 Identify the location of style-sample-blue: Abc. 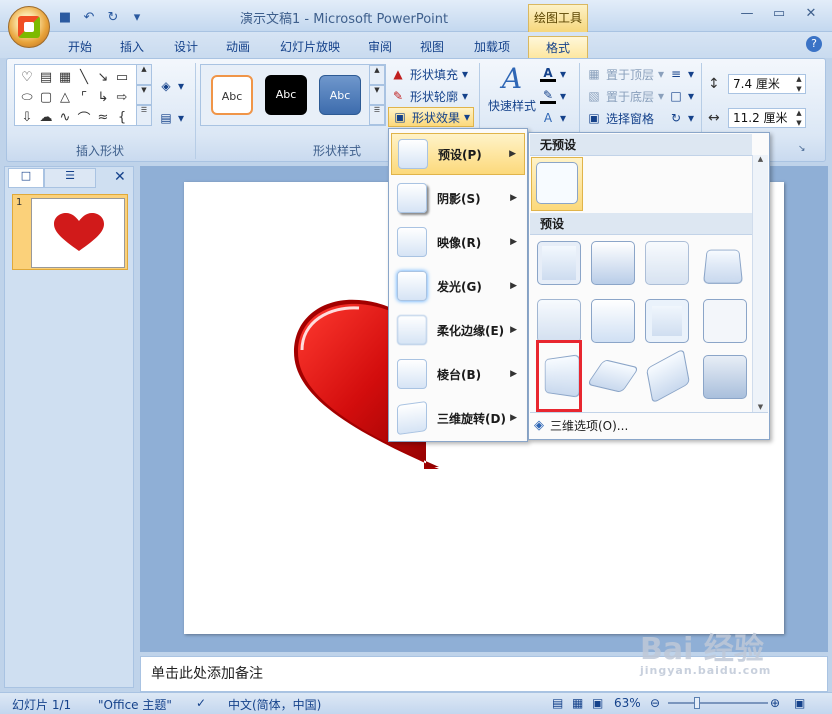
(340, 95).